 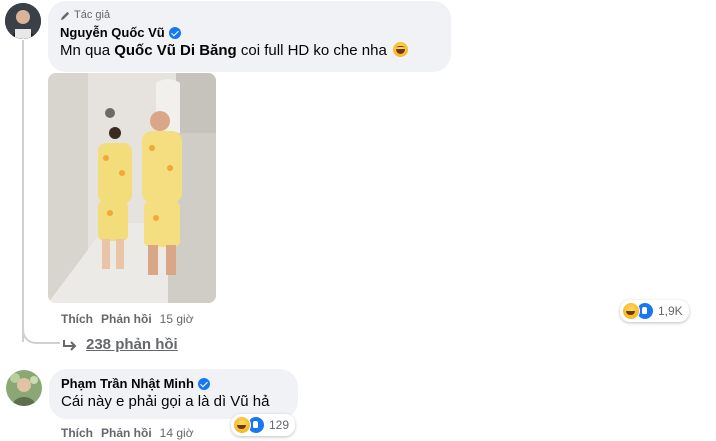 I want to click on author-tag-label: Tác giả, so click(x=92, y=15).